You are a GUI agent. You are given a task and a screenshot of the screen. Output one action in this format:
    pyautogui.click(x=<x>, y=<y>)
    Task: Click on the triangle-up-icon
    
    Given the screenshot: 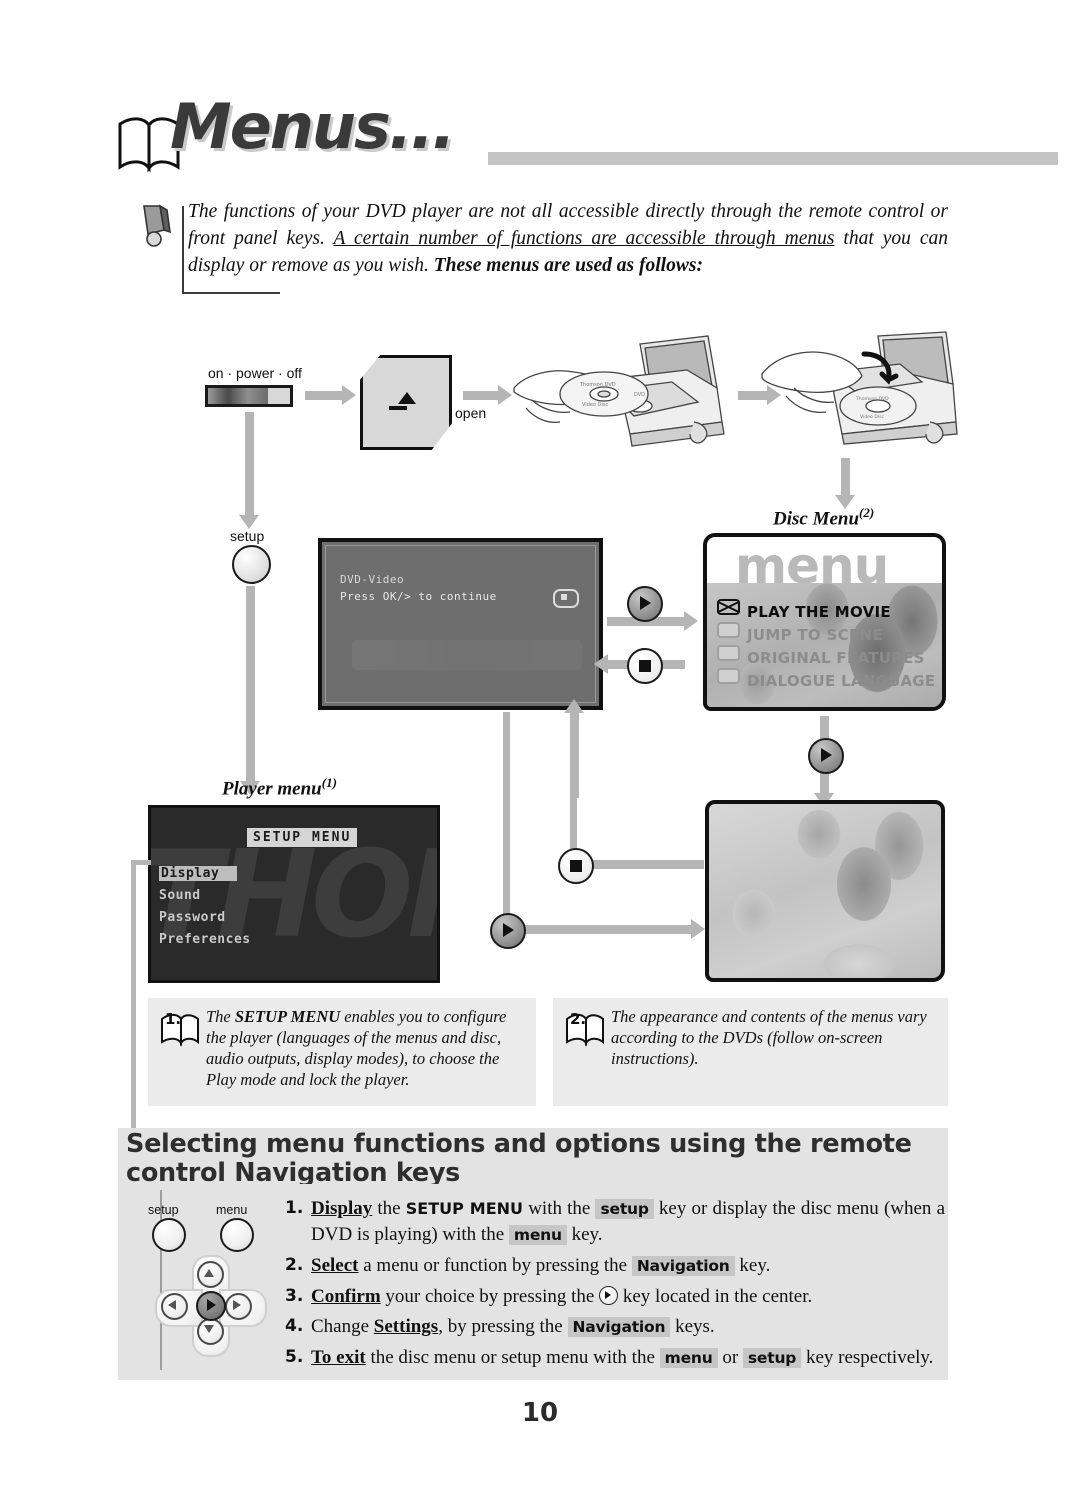 What is the action you would take?
    pyautogui.click(x=209, y=1273)
    